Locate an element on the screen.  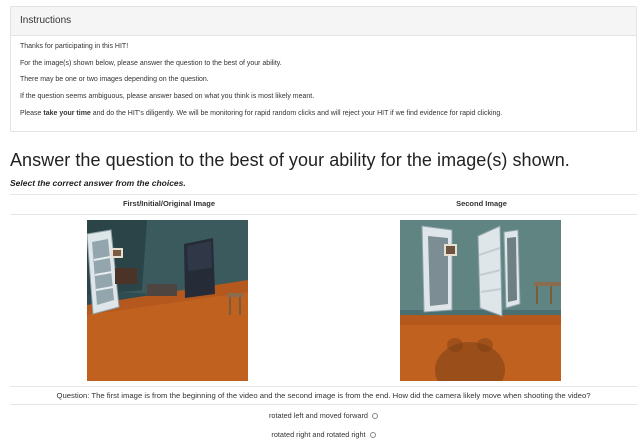
instruction-emphasis: take your time is located at coordinates (67, 113).